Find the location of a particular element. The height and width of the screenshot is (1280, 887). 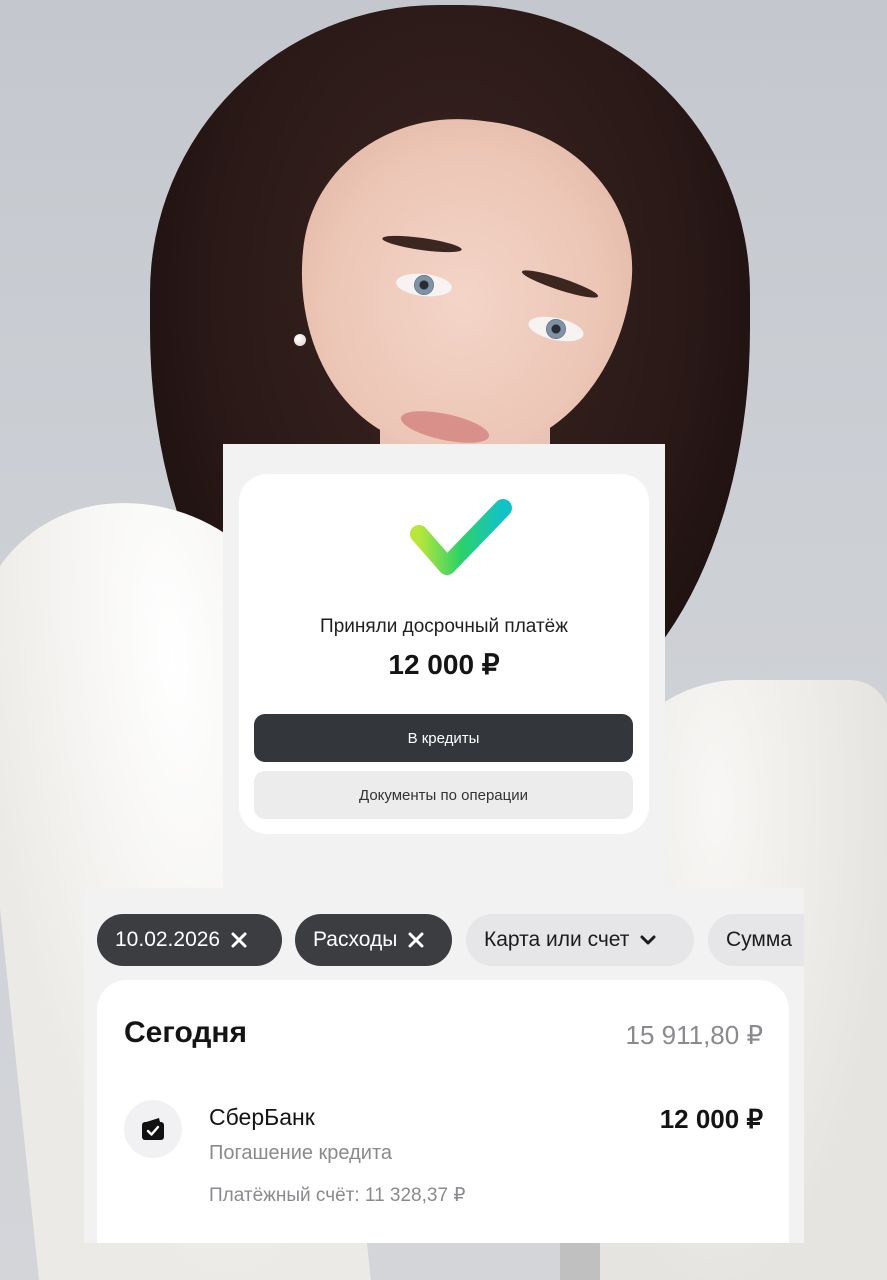

transaction-account: Платёжный счёт: 11 328,37 ₽ is located at coordinates (337, 1195).